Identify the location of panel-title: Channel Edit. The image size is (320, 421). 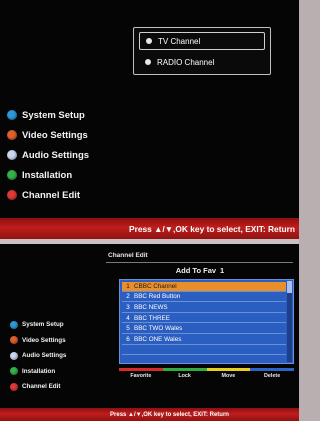
(128, 255).